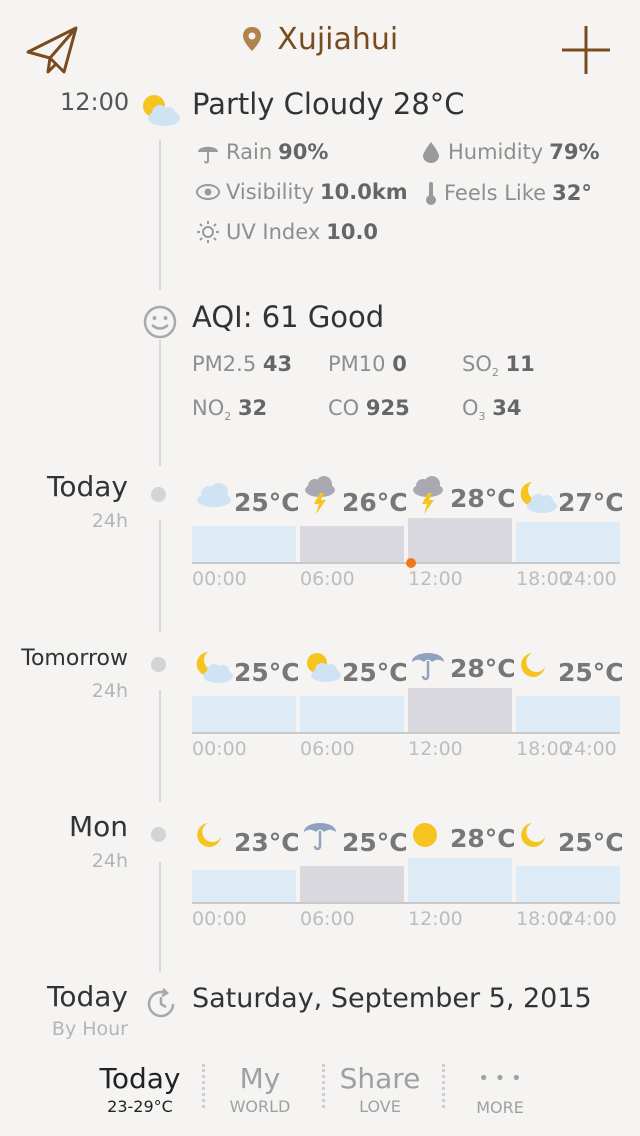 The height and width of the screenshot is (1136, 640). I want to click on location-name: Xujiahui, so click(338, 39).